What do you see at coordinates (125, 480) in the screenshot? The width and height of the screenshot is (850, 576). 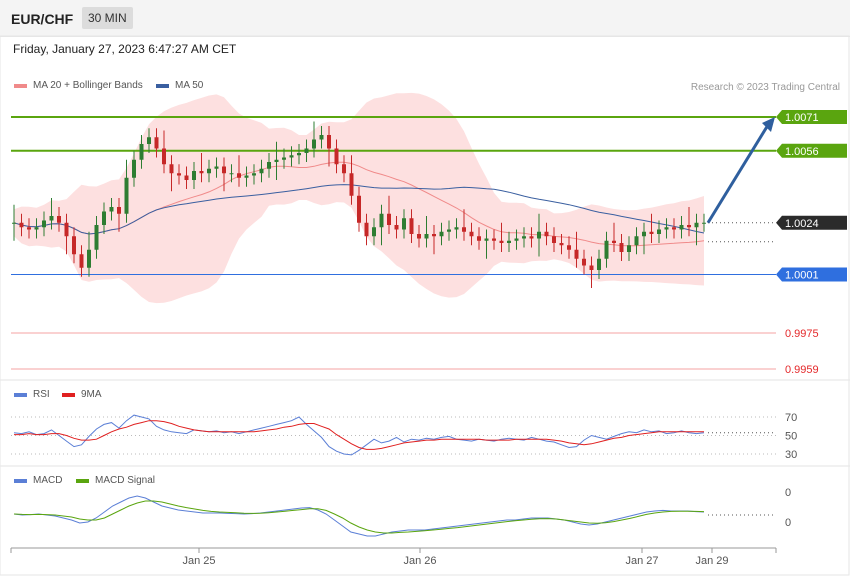 I see `legend-macd-signal: MACD Signal` at bounding box center [125, 480].